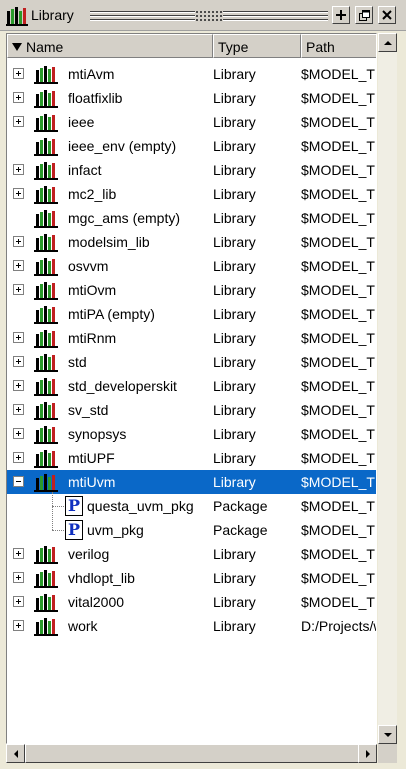 This screenshot has width=406, height=769. I want to click on column-header-type: Type, so click(257, 46).